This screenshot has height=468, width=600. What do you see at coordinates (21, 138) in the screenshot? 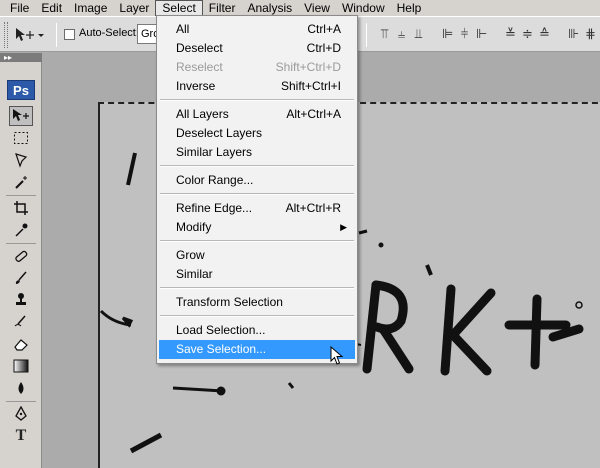
I see `marquee-tool-icon` at bounding box center [21, 138].